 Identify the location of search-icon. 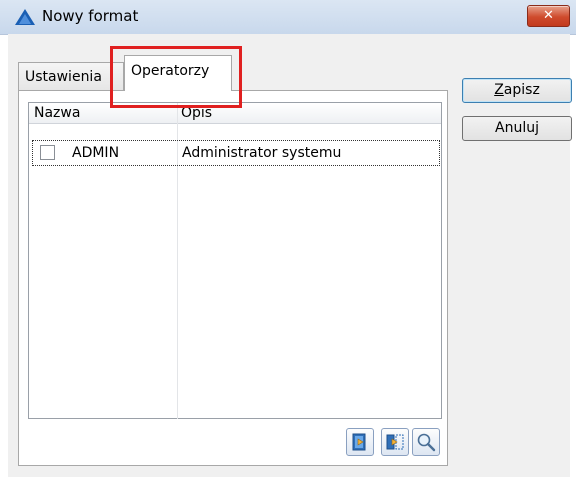
(426, 442).